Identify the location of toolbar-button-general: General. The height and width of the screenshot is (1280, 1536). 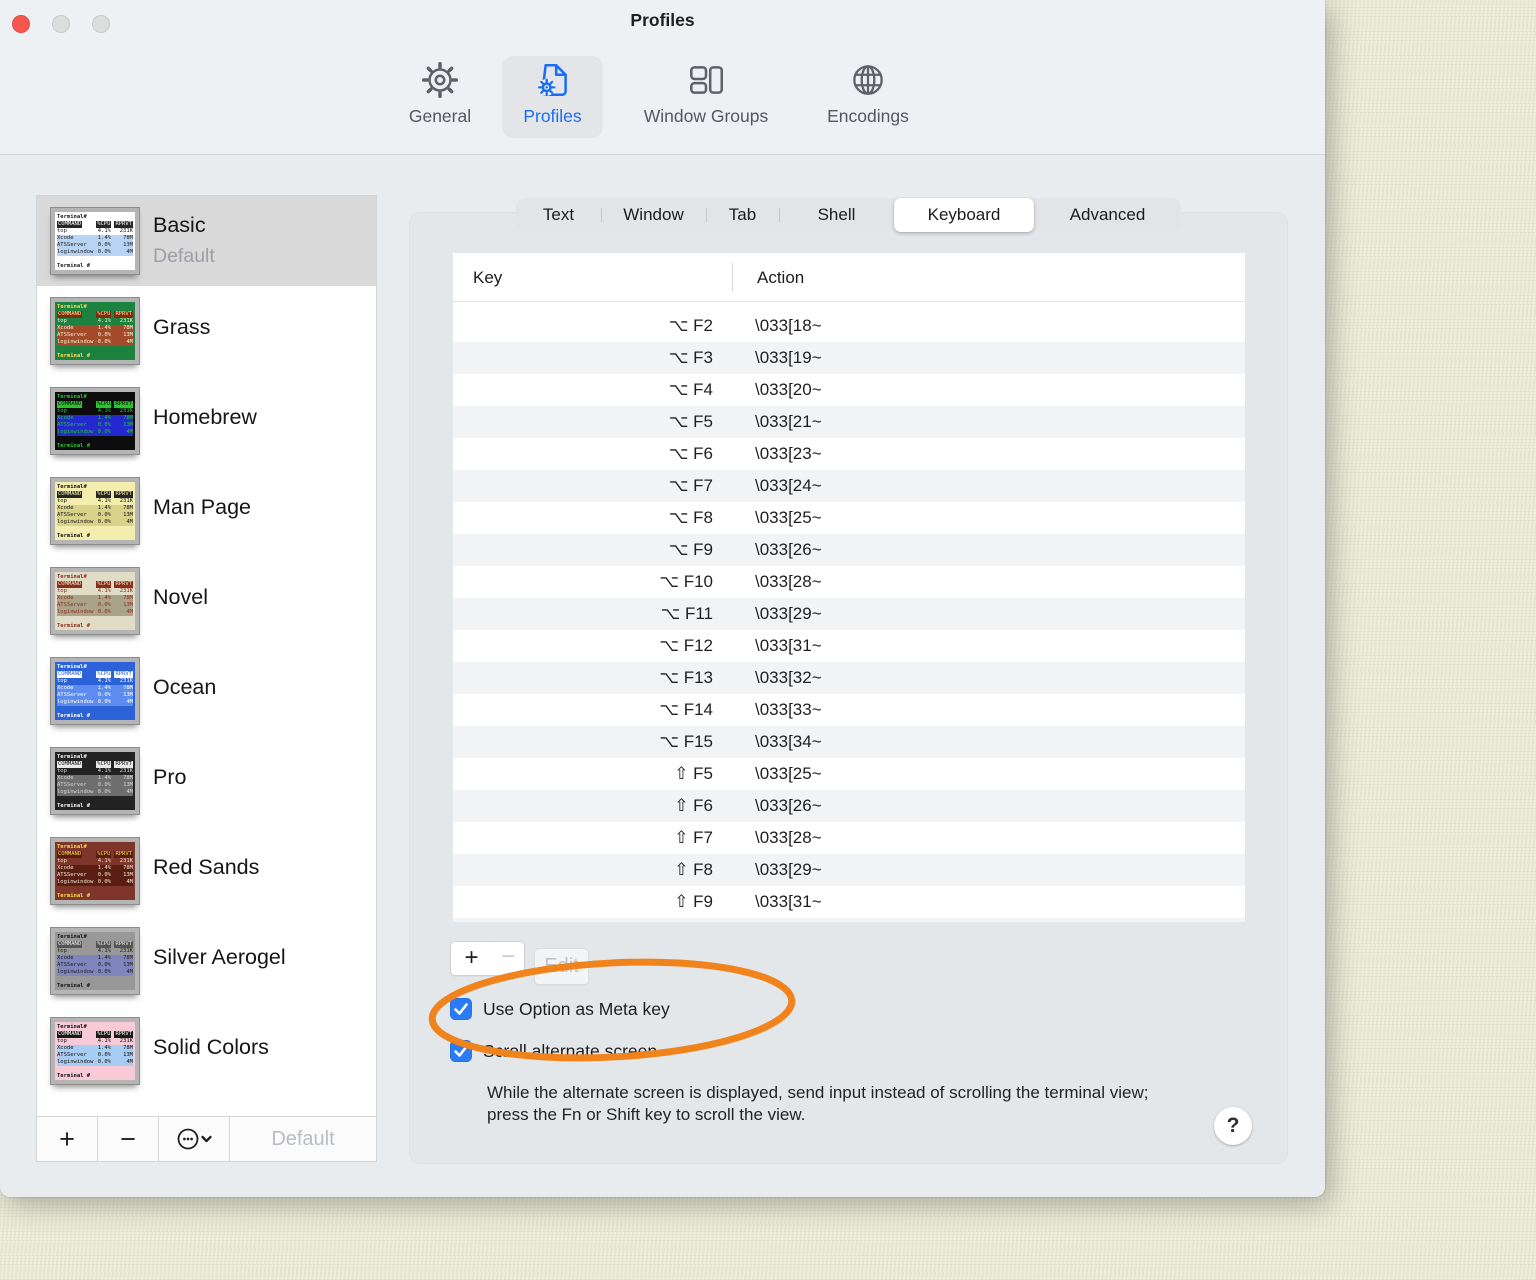
(440, 97).